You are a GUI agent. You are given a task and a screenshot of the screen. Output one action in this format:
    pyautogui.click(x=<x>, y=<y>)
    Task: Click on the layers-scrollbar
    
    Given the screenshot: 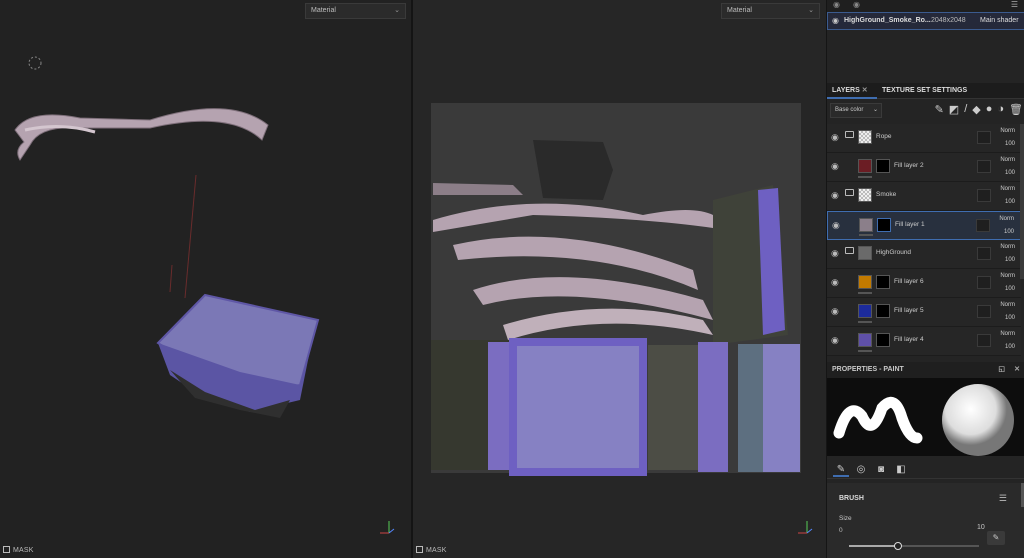 What is the action you would take?
    pyautogui.click(x=1022, y=201)
    